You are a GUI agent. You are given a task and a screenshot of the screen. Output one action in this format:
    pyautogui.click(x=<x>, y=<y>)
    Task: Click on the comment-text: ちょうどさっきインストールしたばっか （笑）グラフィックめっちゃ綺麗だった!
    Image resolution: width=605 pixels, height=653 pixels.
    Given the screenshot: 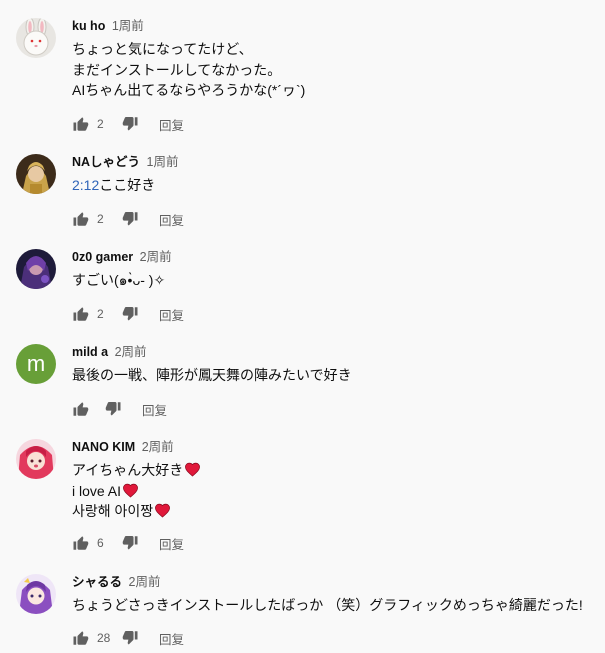 What is the action you would take?
    pyautogui.click(x=336, y=605)
    